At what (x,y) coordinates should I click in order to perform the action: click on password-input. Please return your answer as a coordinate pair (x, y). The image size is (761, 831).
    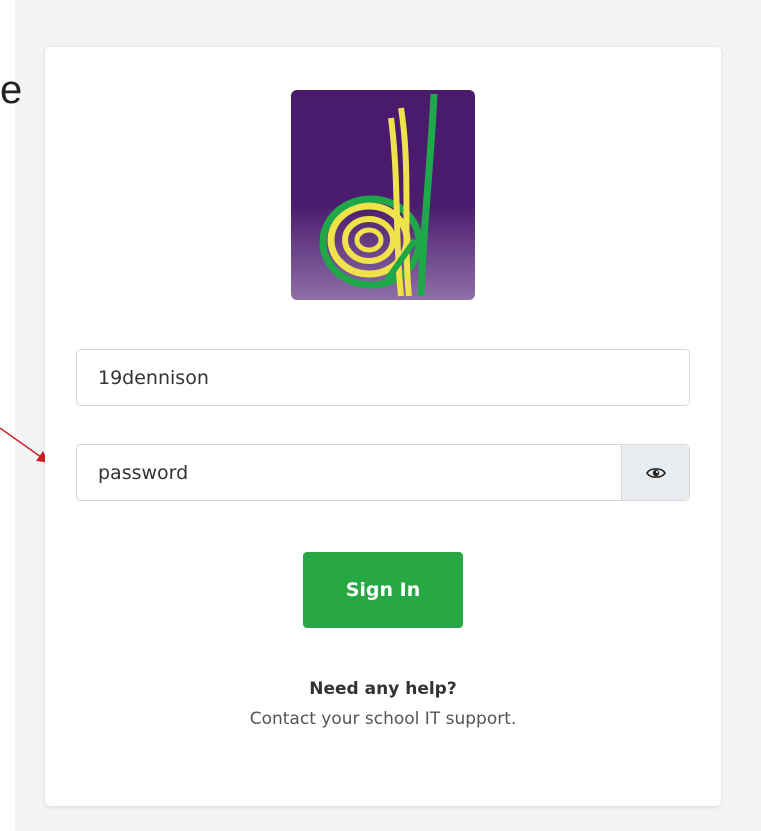
    Looking at the image, I should click on (349, 472).